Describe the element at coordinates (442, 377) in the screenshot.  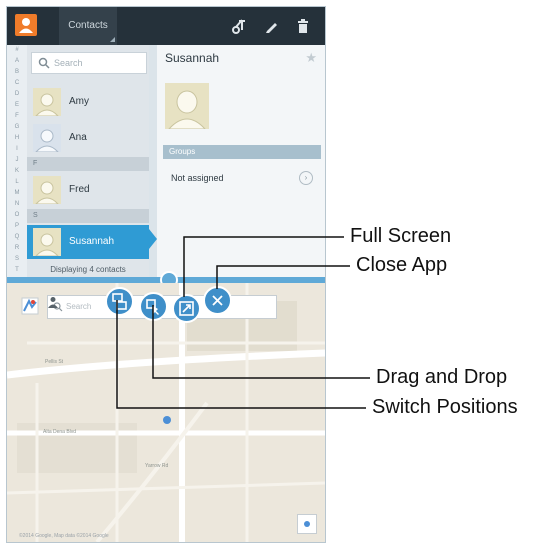
I see `callout-drag-and-drop: Drag and Drop` at that location.